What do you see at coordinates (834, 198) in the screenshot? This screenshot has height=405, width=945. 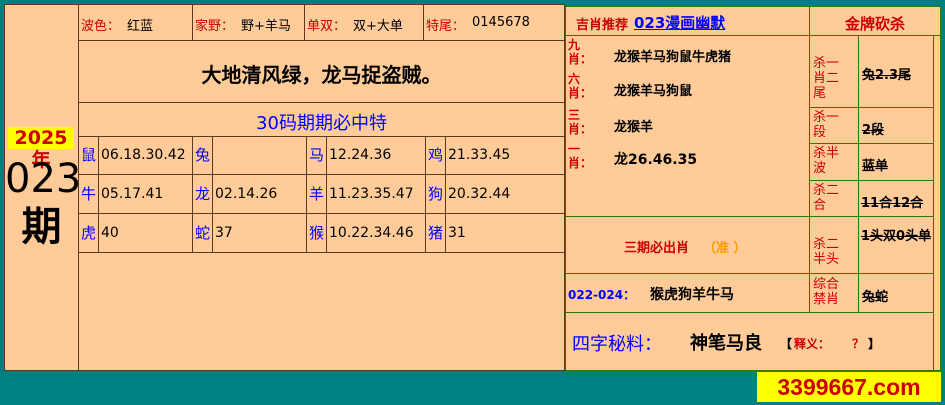 I see `kill-label-4: 杀二合` at bounding box center [834, 198].